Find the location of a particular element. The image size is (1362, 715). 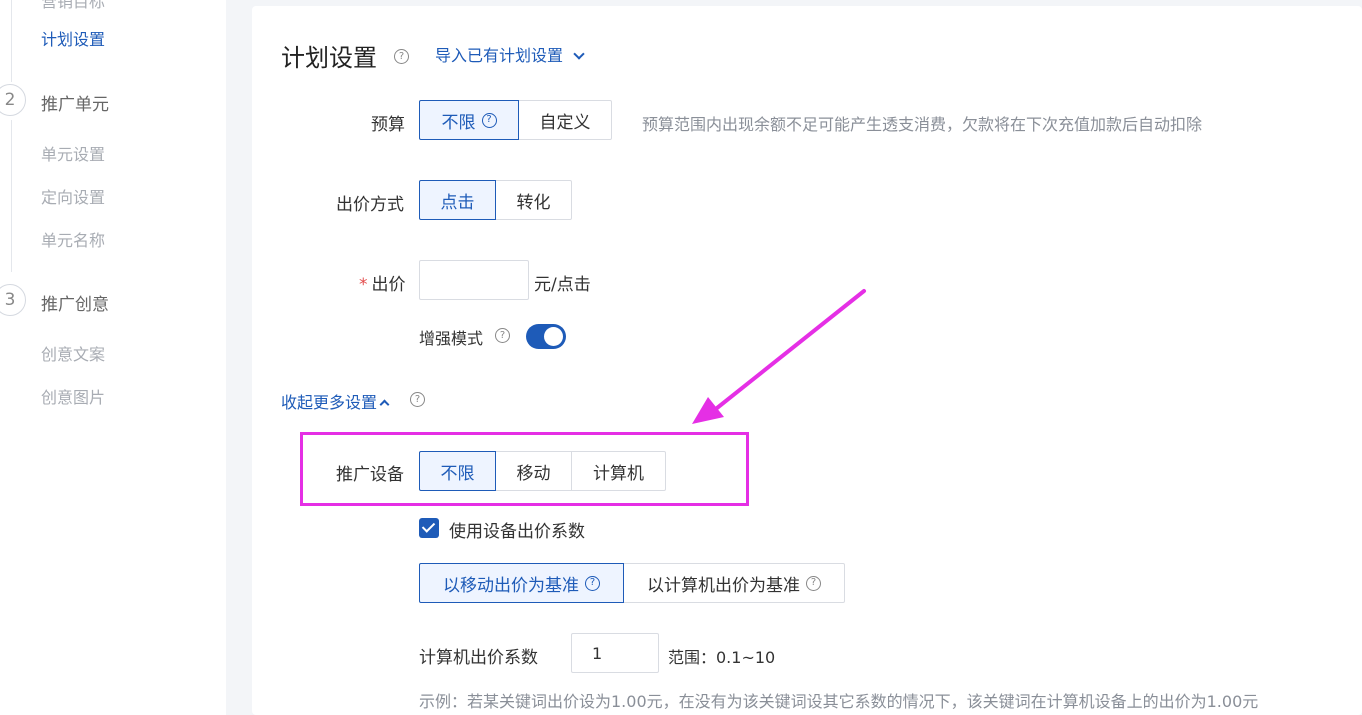

bid-method-segmented: 点击 转化 is located at coordinates (495, 200).